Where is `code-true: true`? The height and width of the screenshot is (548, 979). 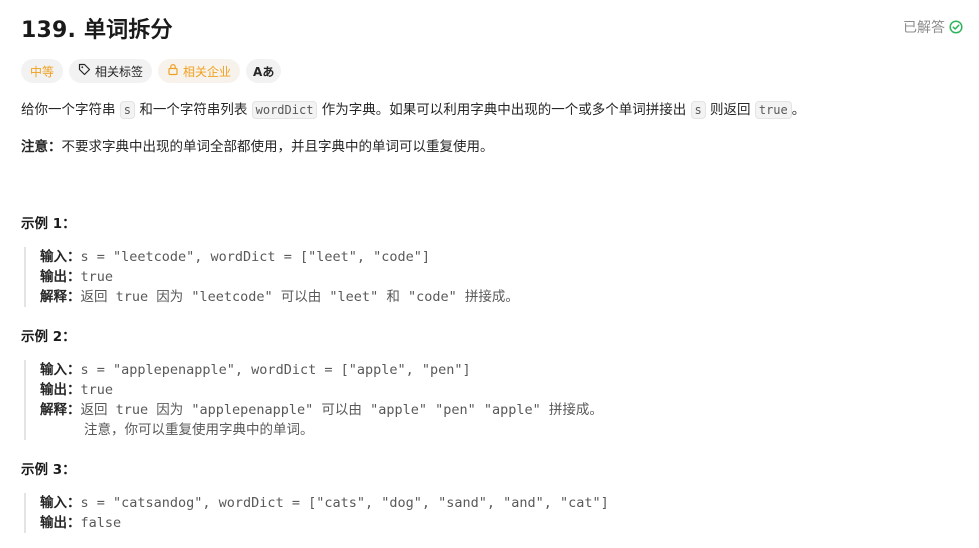
code-true: true is located at coordinates (773, 110).